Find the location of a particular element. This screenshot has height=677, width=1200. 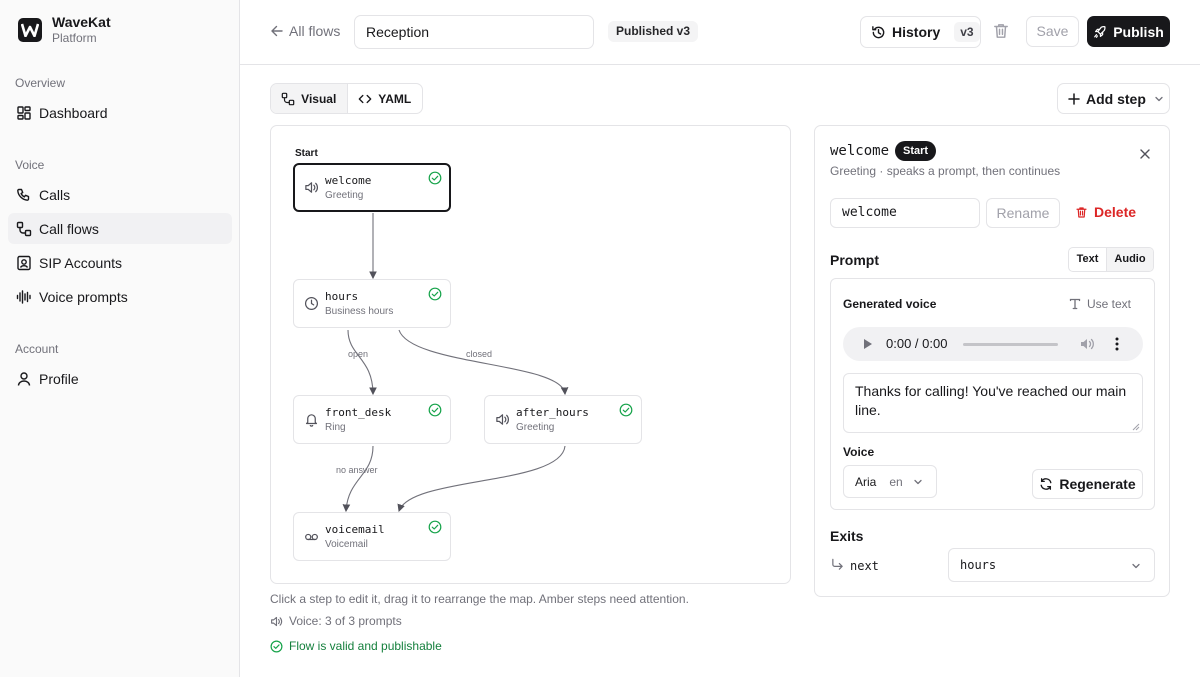

delete-flow-button is located at coordinates (1001, 31).